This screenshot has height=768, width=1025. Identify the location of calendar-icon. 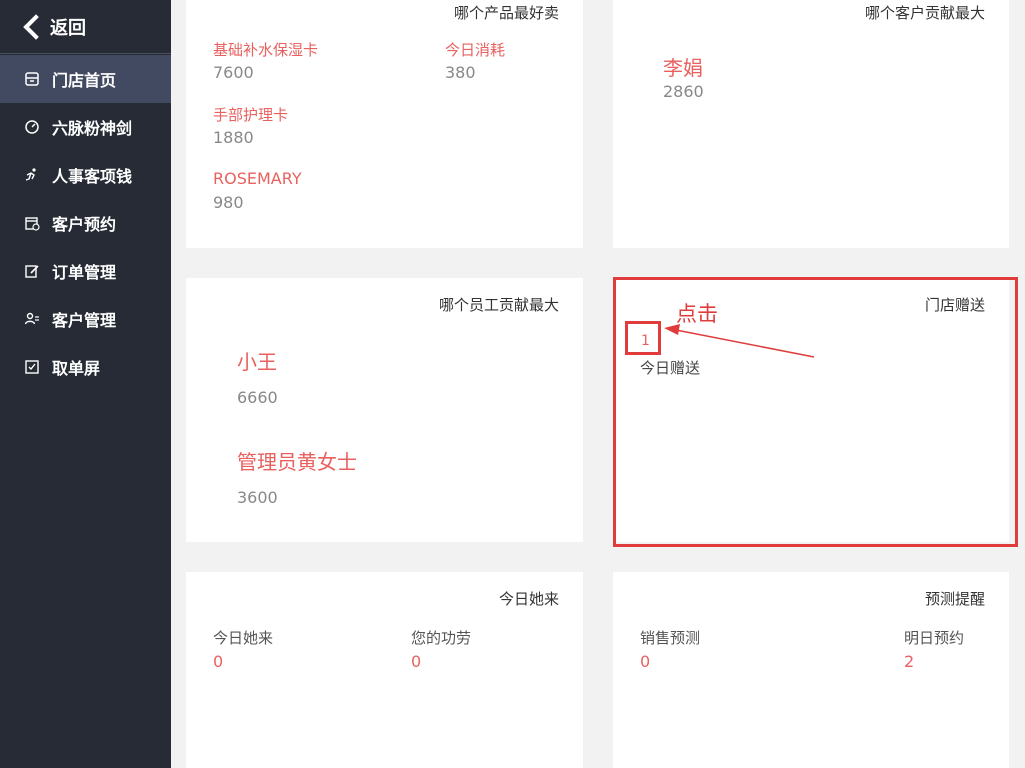
(32, 224).